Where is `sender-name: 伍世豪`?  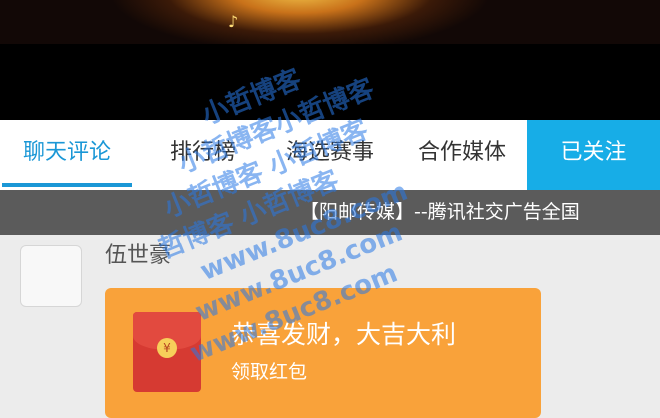 sender-name: 伍世豪 is located at coordinates (138, 255).